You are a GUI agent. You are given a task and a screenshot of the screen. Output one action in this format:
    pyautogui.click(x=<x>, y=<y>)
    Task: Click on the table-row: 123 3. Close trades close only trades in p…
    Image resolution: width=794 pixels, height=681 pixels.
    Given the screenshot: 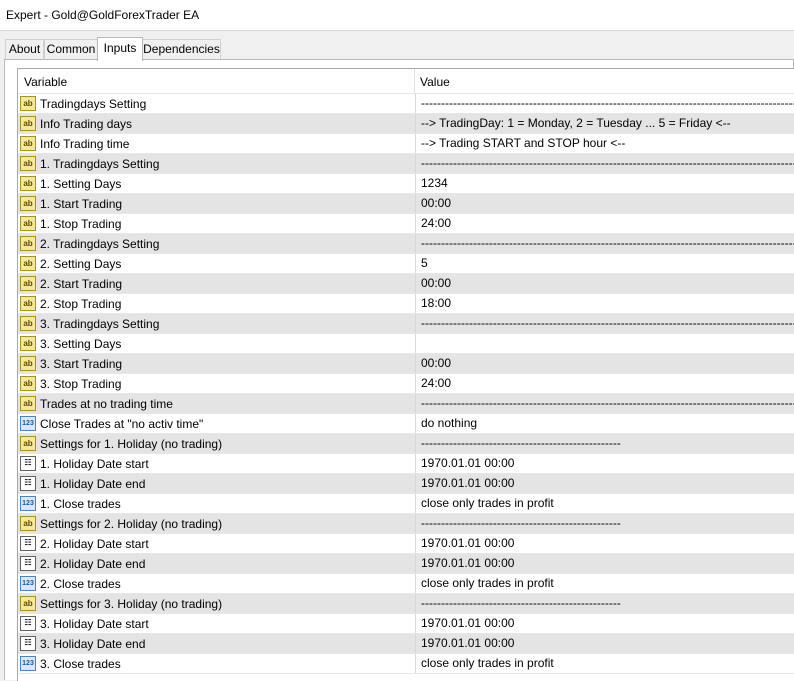 What is the action you would take?
    pyautogui.click(x=406, y=664)
    